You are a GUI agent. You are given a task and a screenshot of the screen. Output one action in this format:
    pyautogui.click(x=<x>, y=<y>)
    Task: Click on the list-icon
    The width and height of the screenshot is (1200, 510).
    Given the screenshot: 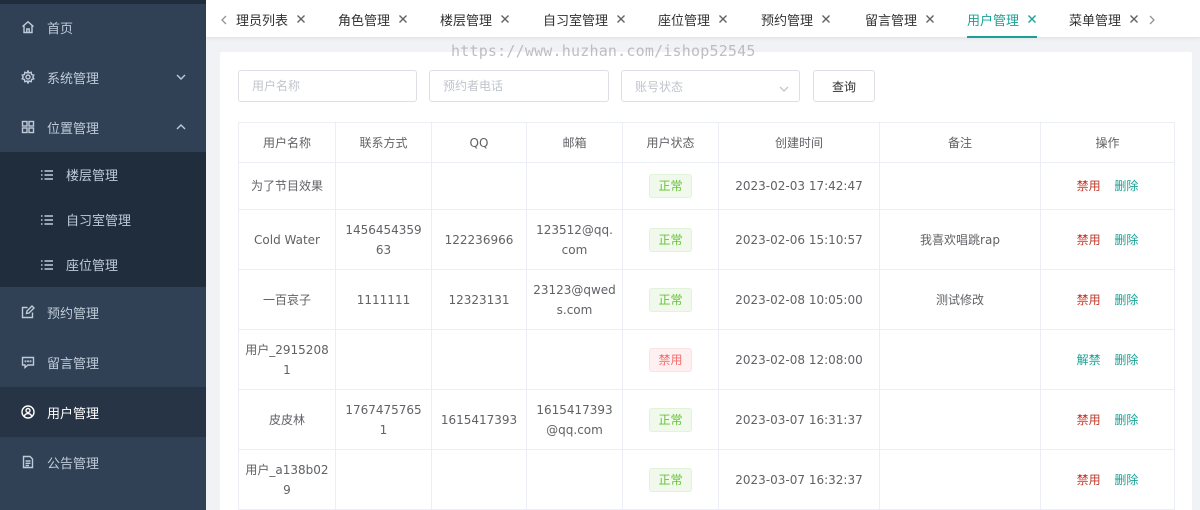 What is the action you would take?
    pyautogui.click(x=47, y=175)
    